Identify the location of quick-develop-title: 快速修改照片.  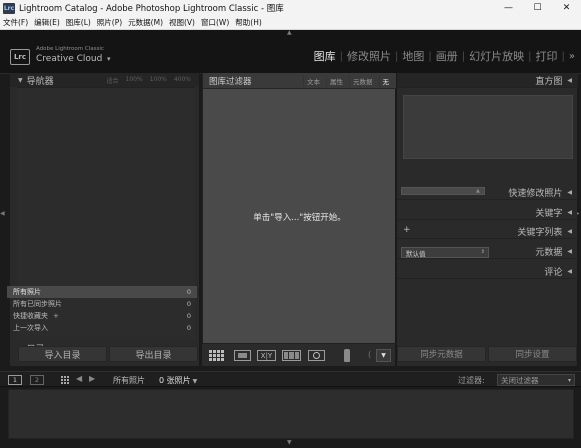
(535, 193).